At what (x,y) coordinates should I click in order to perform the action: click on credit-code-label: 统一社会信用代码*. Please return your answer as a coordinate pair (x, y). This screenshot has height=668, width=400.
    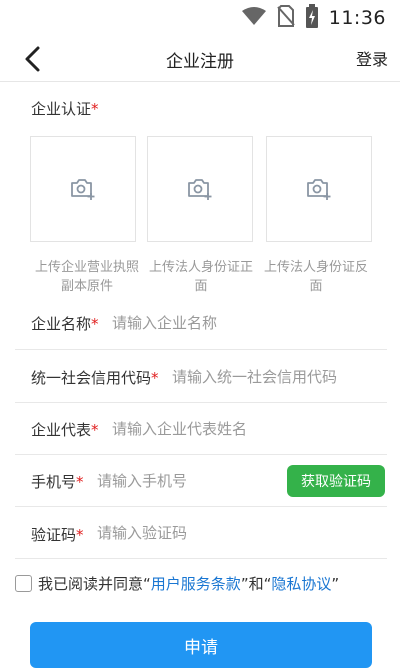
    Looking at the image, I should click on (95, 377).